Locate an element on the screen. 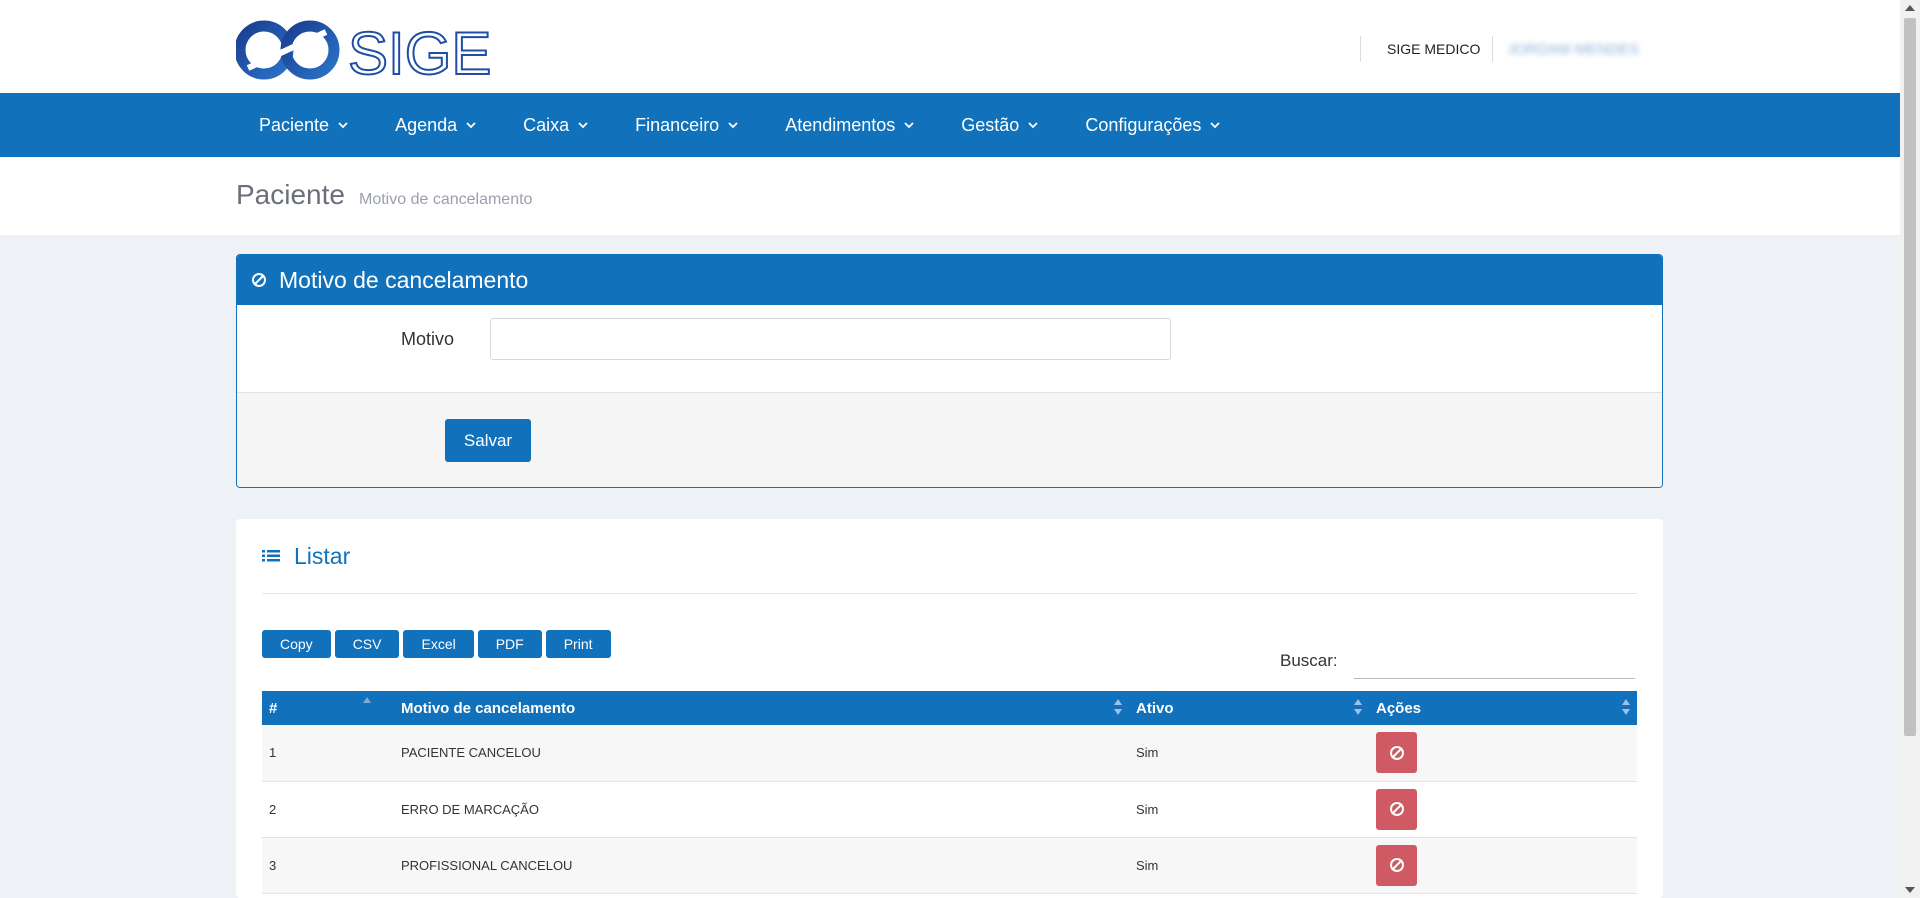 The image size is (1920, 898). motivo-label: Motivo is located at coordinates (428, 339).